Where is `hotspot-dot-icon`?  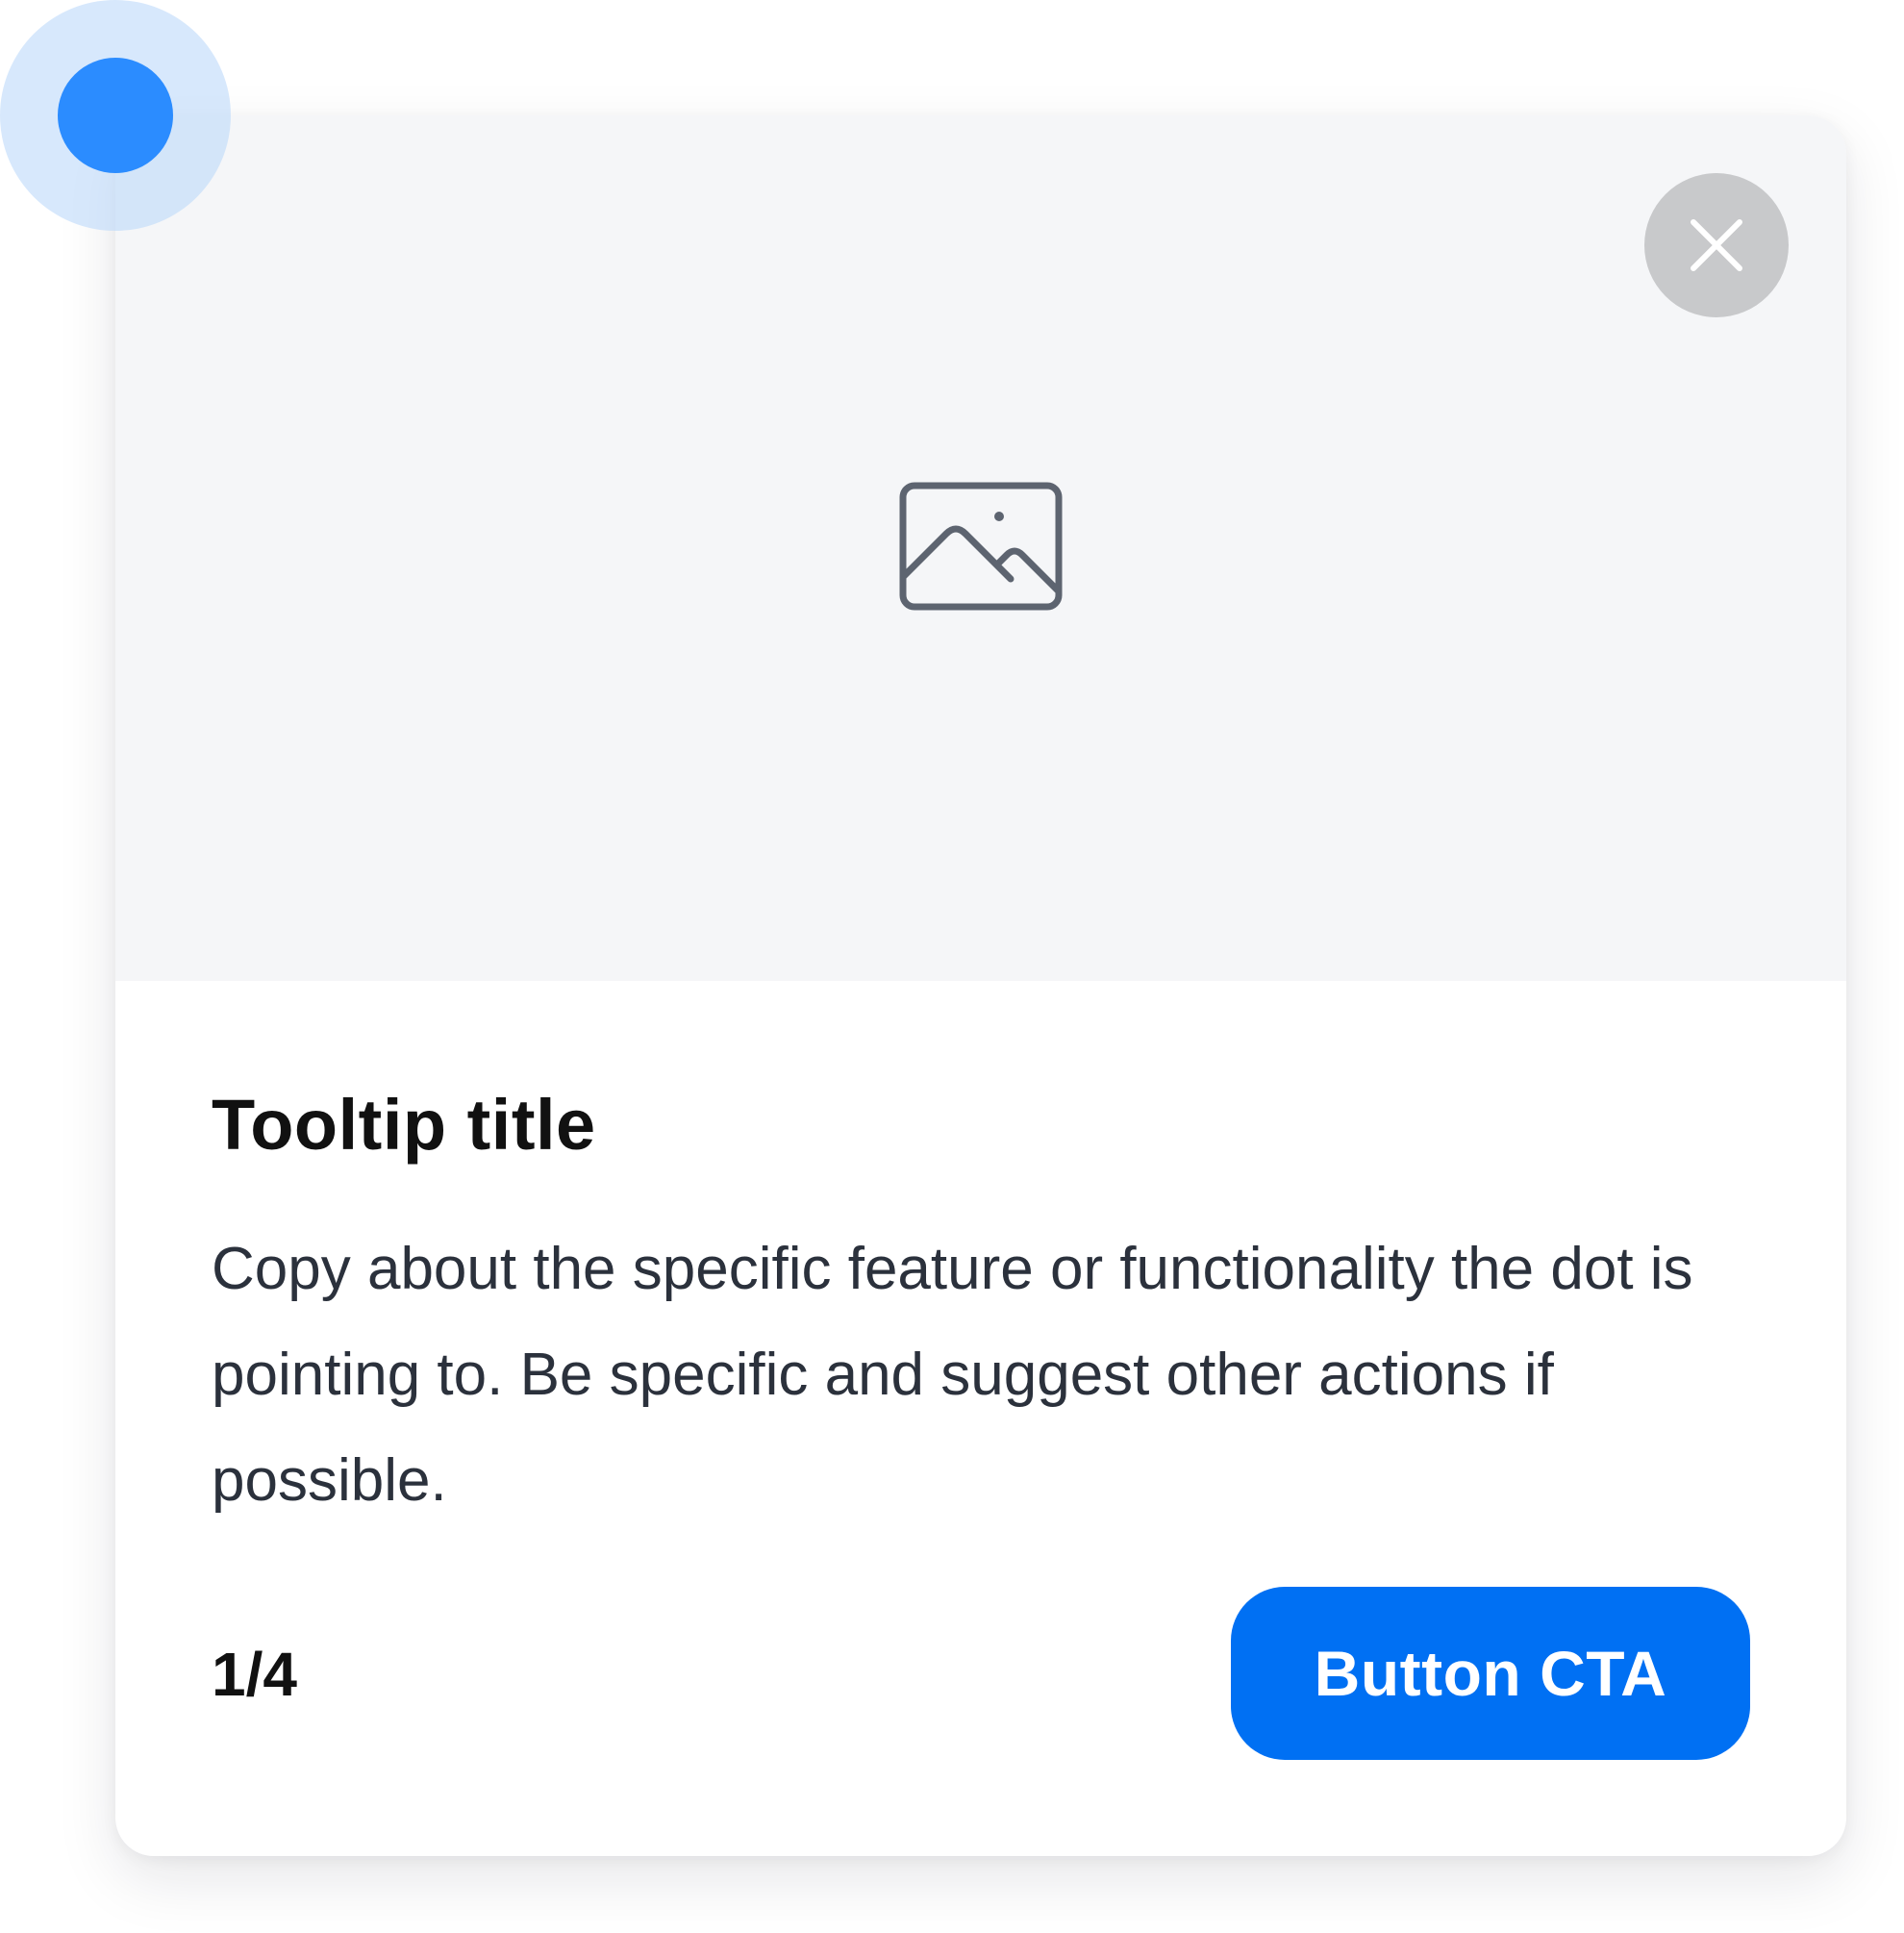 hotspot-dot-icon is located at coordinates (116, 115).